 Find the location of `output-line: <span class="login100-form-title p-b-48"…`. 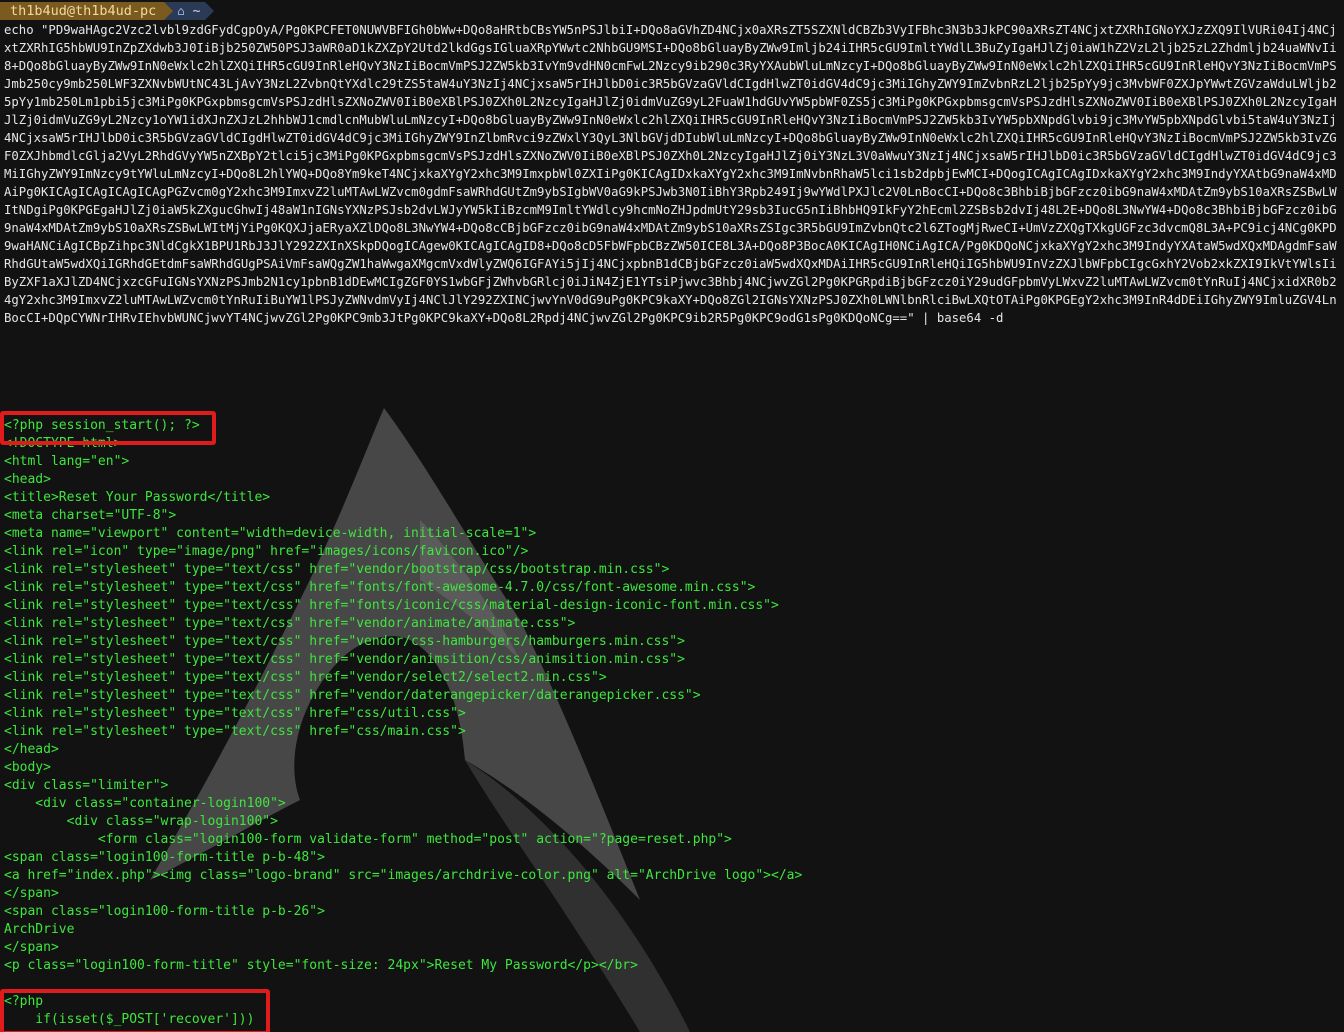

output-line: <span class="login100-form-title p-b-48"… is located at coordinates (164, 857).